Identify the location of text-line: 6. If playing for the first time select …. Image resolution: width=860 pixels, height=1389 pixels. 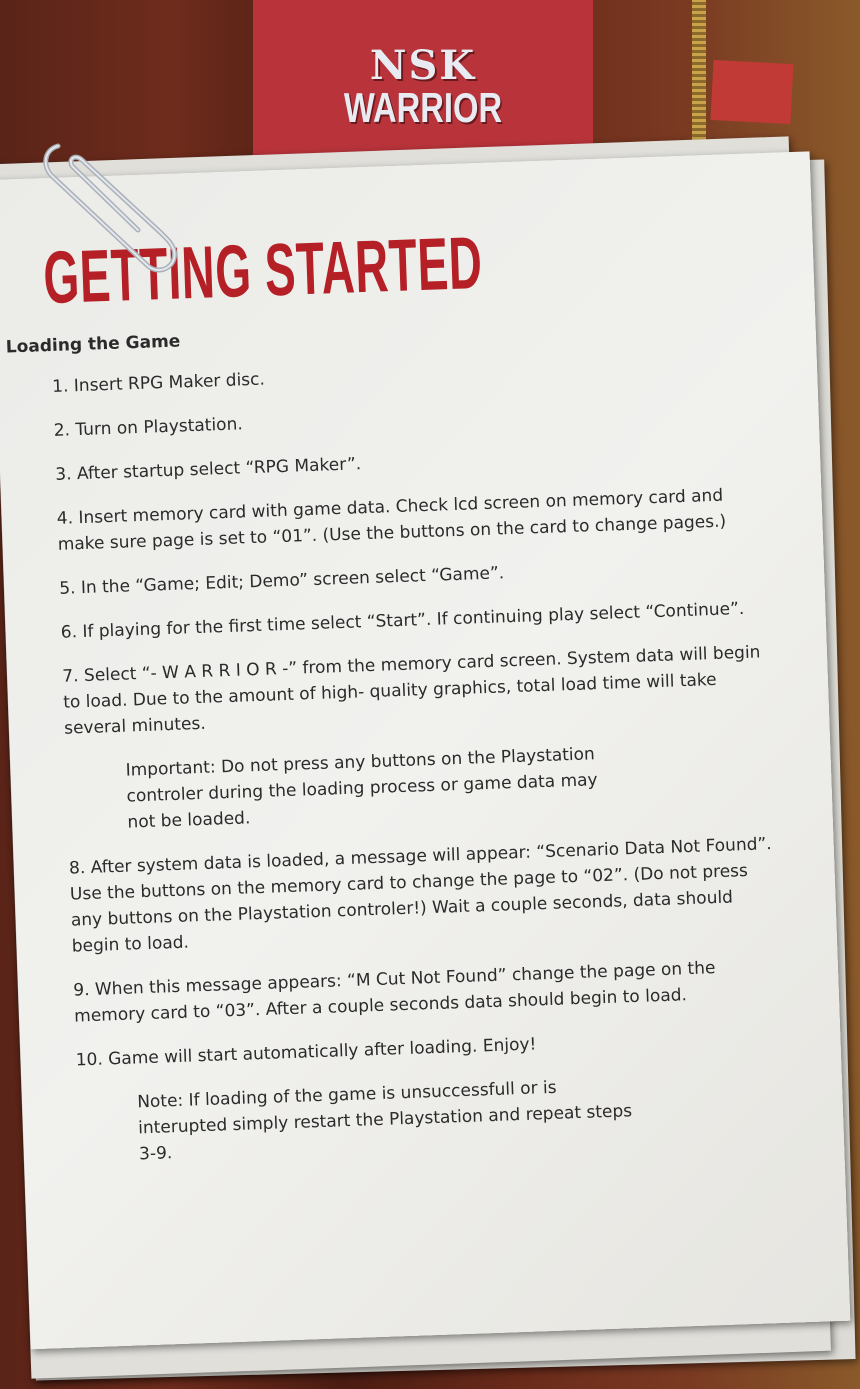
(402, 620).